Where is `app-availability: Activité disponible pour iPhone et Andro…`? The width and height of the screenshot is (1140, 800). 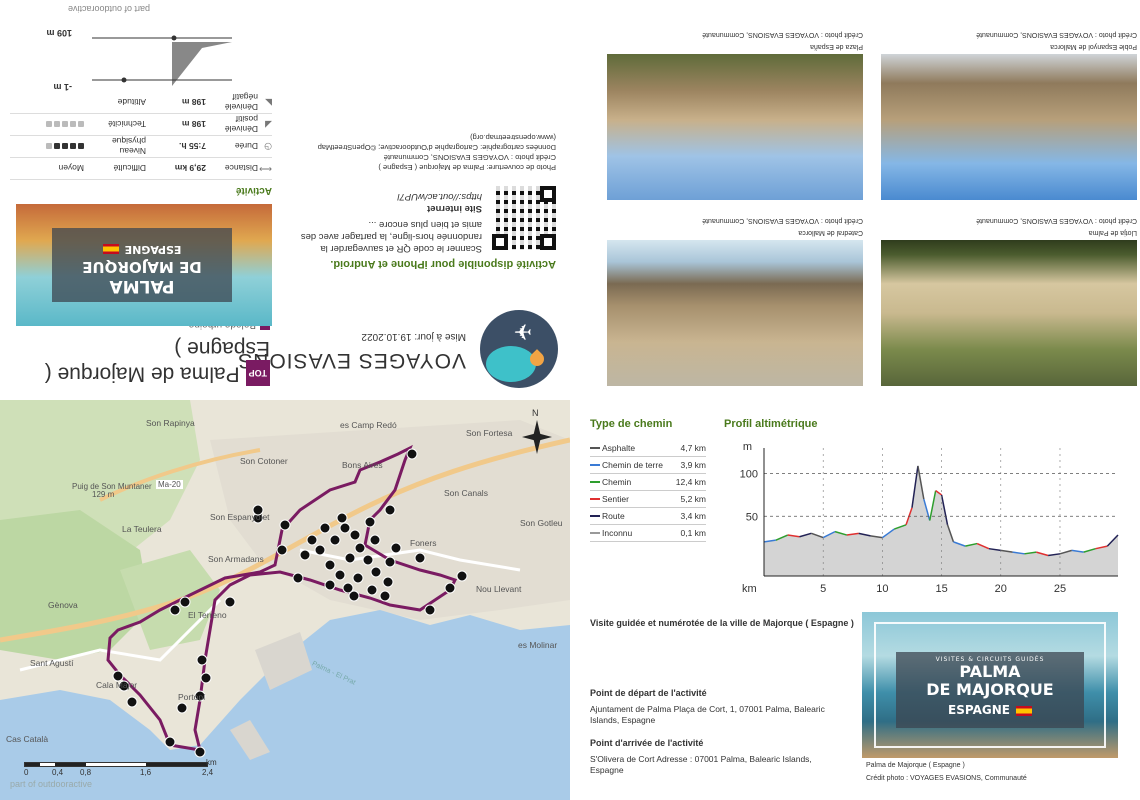 app-availability: Activité disponible pour iPhone et Andro… is located at coordinates (443, 264).